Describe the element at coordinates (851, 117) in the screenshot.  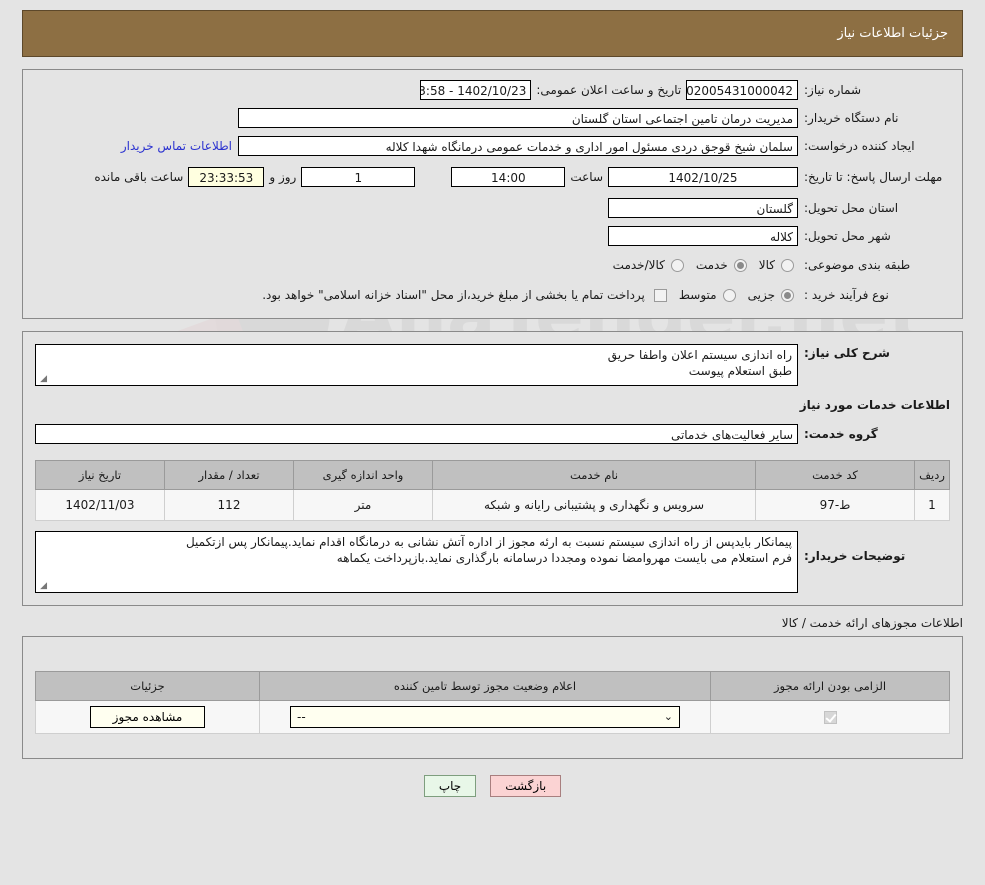
I see `buyer-org-label: نام دستگاه خریدار:` at that location.